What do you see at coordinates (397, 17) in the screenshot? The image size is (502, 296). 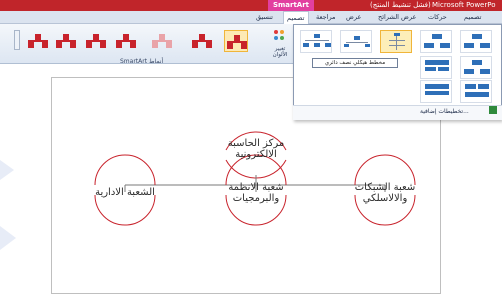 I see `tab-slideshow: عرض الشرائح` at bounding box center [397, 17].